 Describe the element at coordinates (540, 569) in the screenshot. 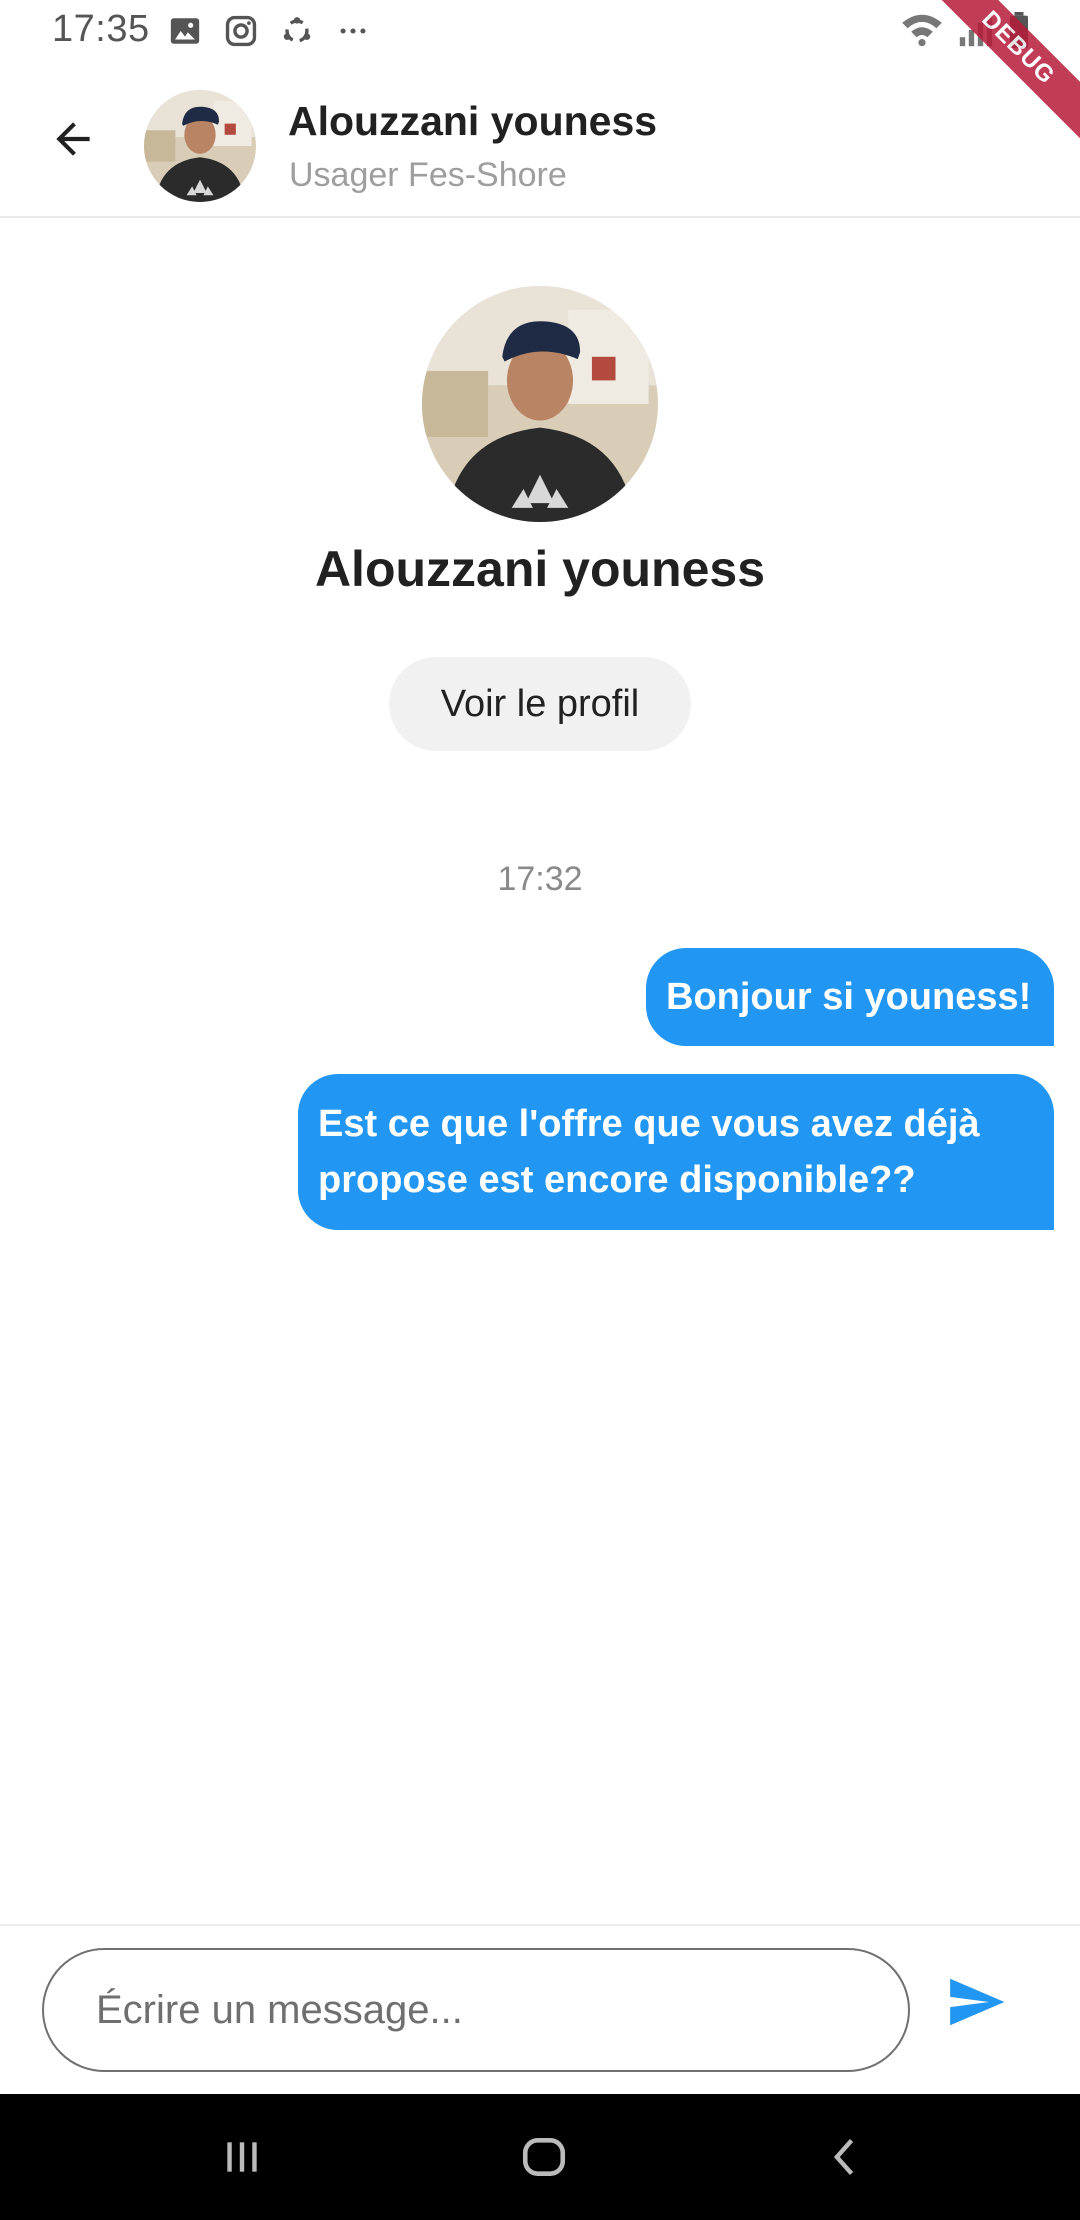

I see `profile-name: Alouzzani youness` at that location.